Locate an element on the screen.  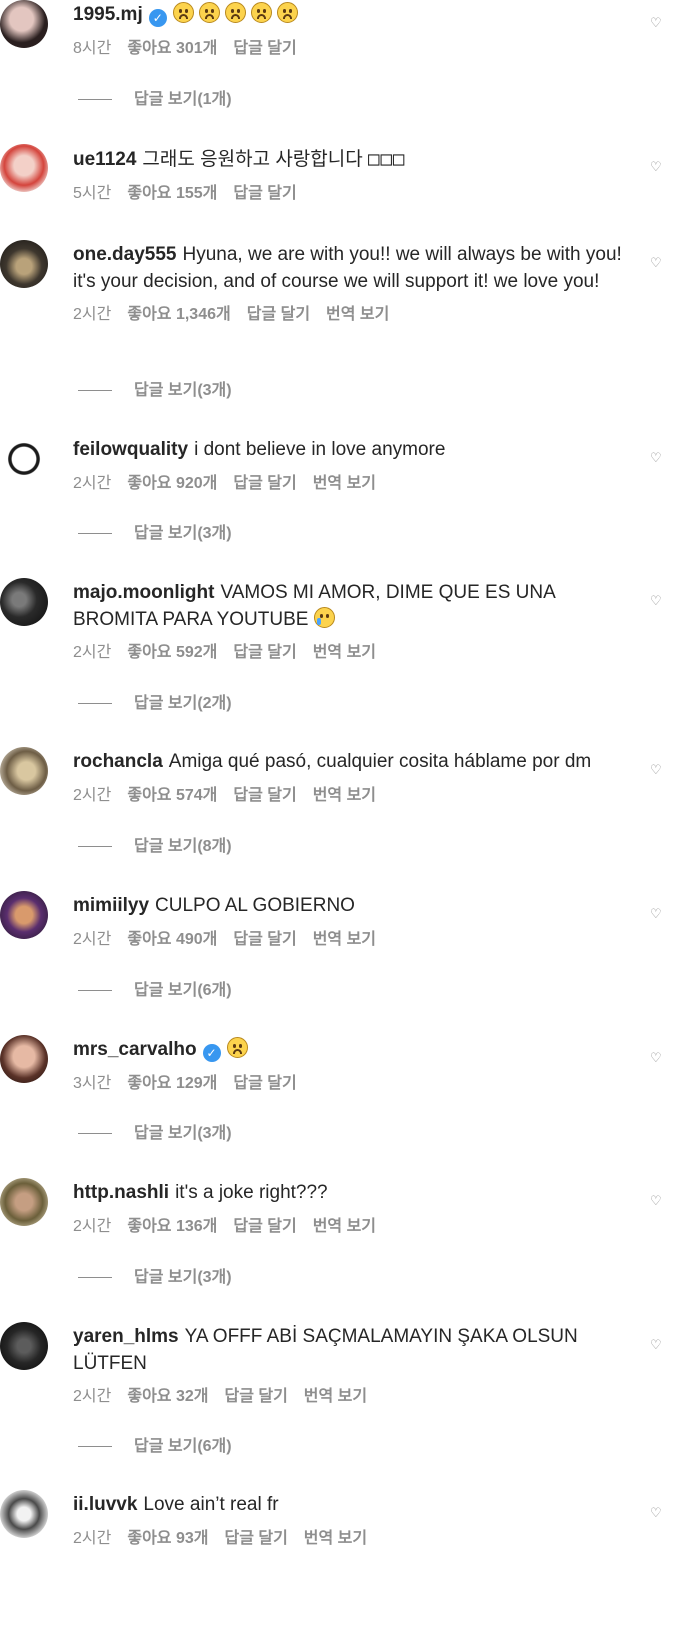
view-replies-label: 답글 보기(3개) is located at coordinates (183, 390).